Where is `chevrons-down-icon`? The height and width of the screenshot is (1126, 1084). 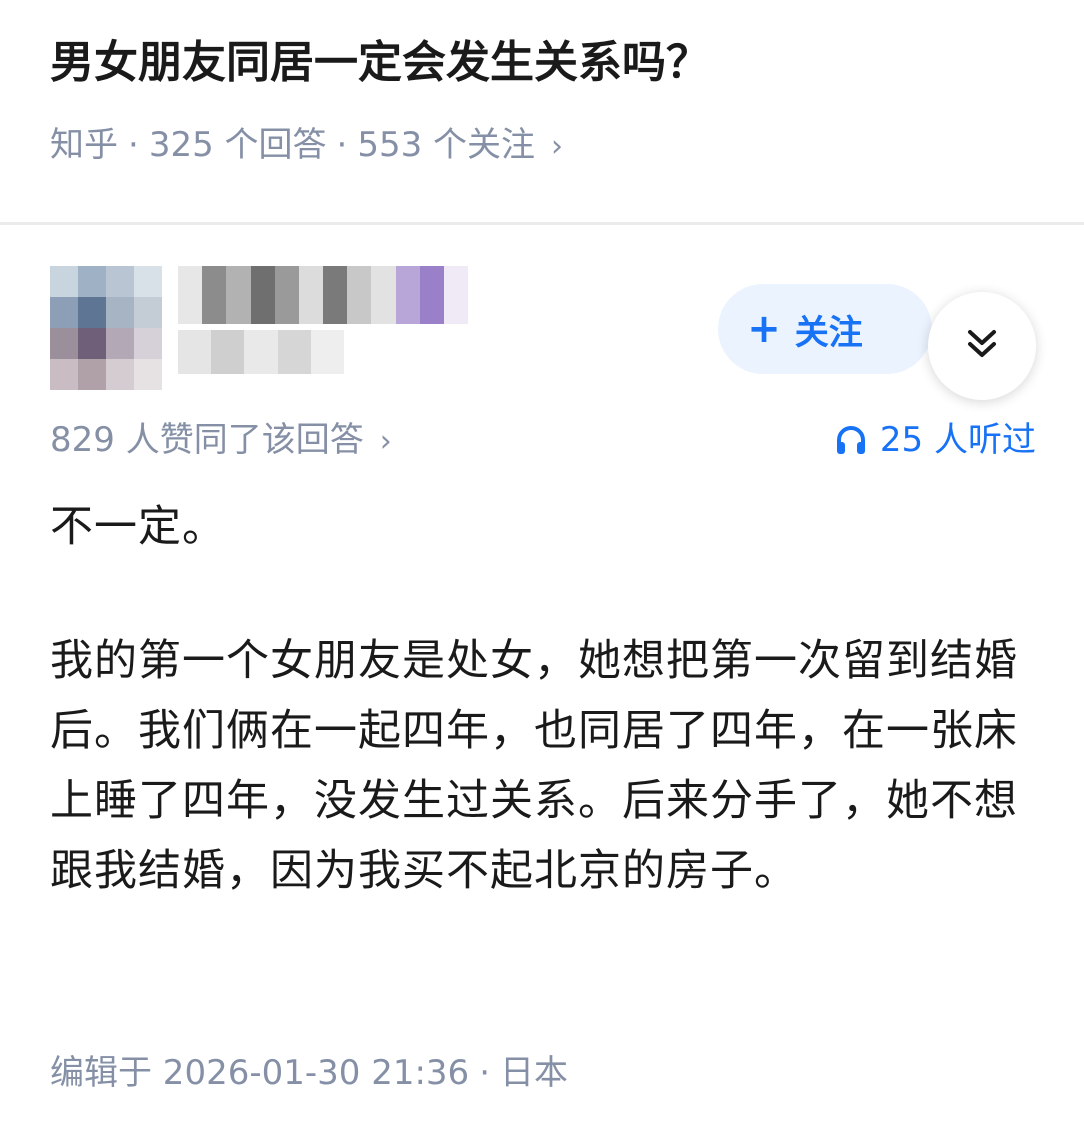
chevrons-down-icon is located at coordinates (982, 346).